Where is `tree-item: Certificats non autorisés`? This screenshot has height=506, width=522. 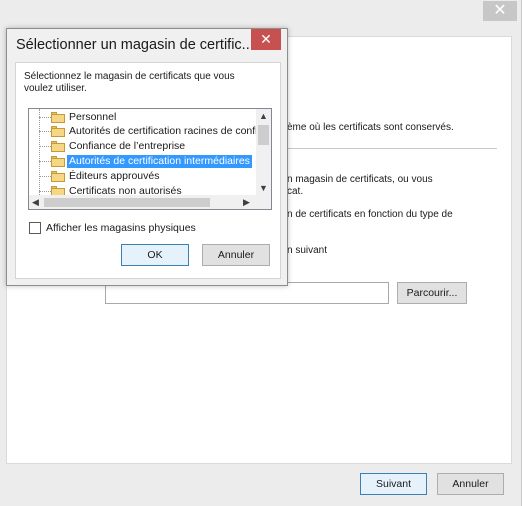 tree-item: Certificats non autorisés is located at coordinates (143, 190).